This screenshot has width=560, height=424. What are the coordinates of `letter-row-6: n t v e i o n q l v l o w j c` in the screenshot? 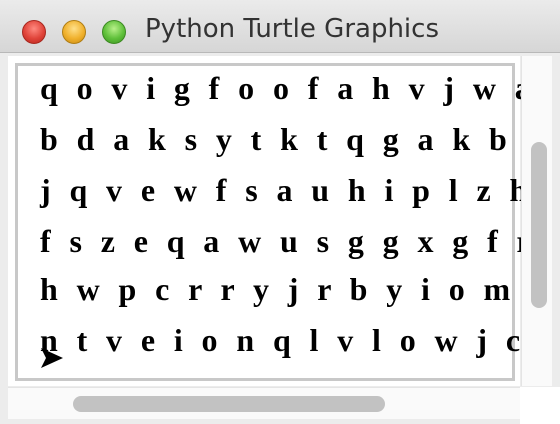 It's located at (283, 340).